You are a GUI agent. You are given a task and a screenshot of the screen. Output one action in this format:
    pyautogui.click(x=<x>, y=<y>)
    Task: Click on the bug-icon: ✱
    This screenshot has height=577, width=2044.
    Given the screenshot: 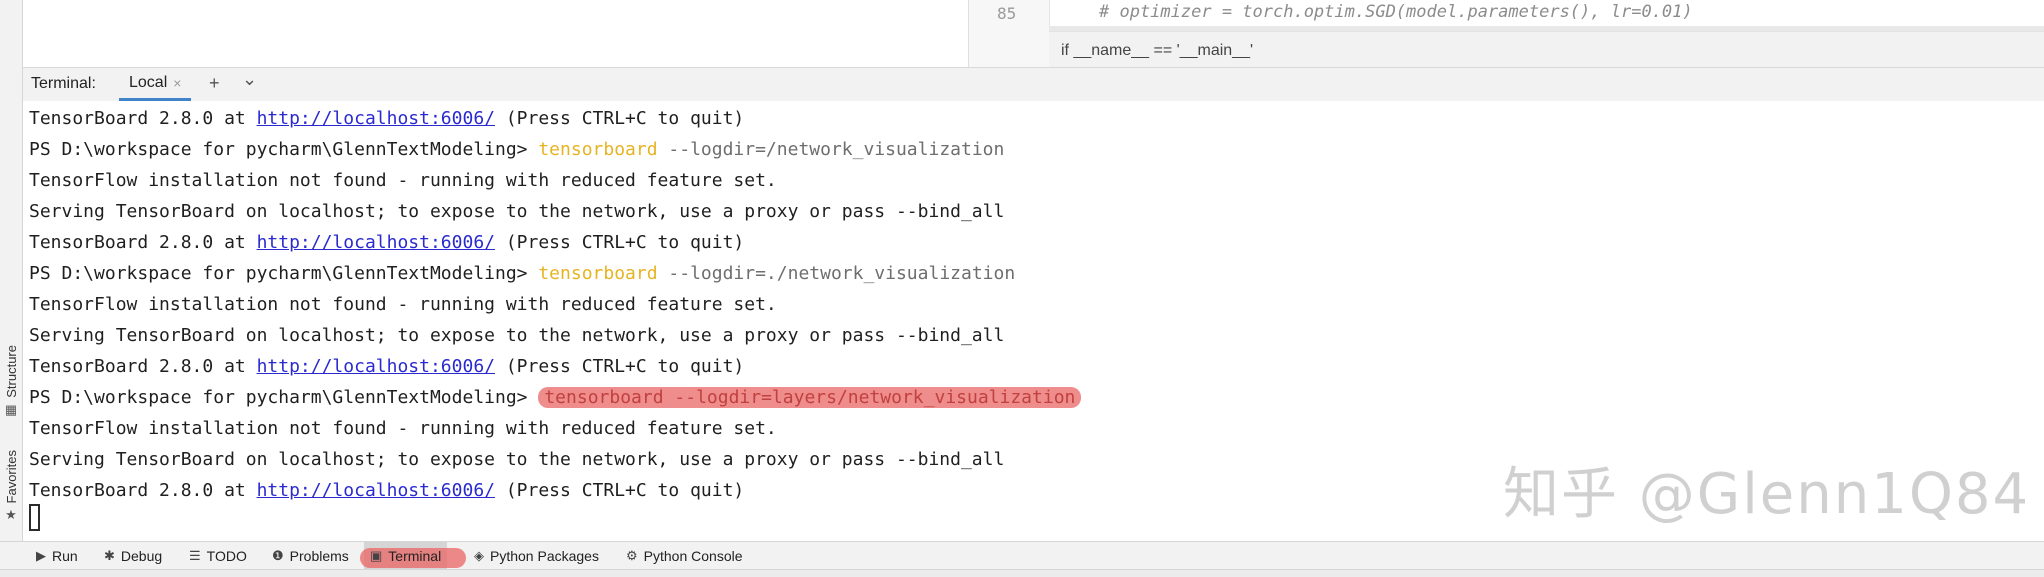 What is the action you would take?
    pyautogui.click(x=109, y=555)
    